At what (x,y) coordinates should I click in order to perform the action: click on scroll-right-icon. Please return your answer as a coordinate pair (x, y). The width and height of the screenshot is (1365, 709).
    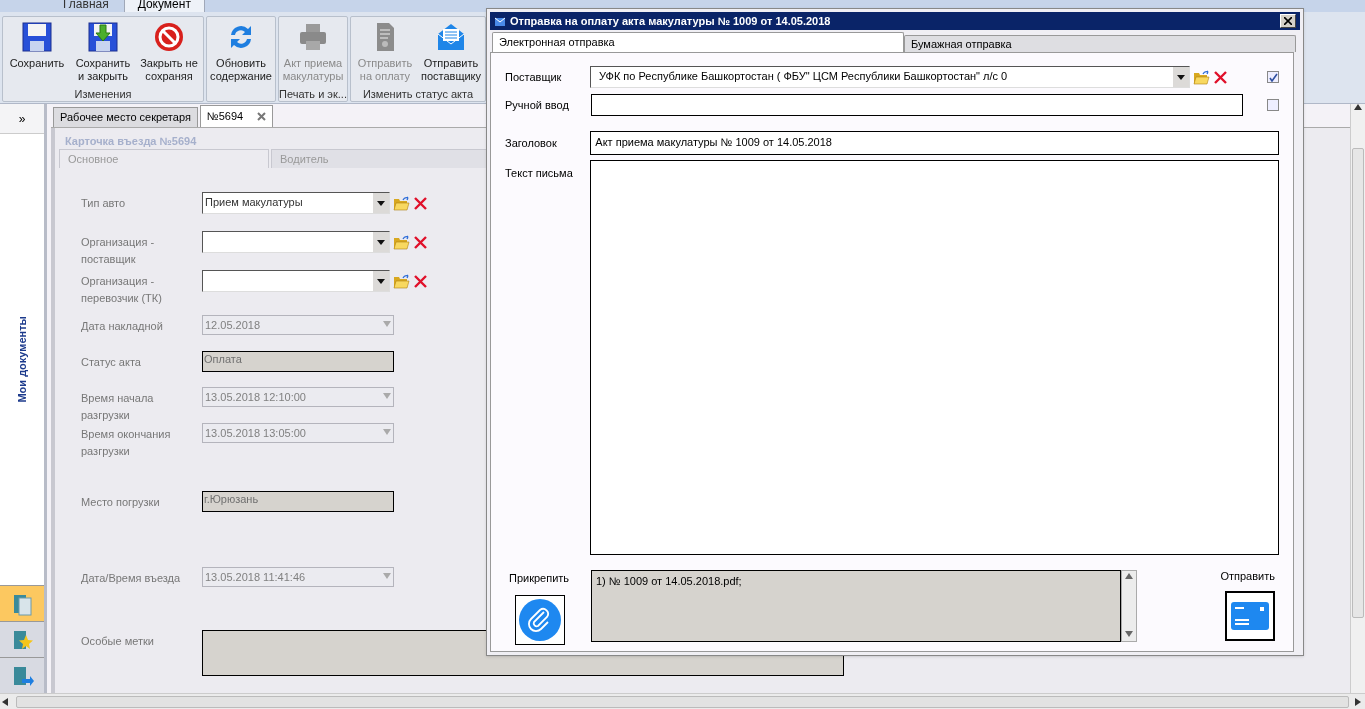
    Looking at the image, I should click on (1359, 701).